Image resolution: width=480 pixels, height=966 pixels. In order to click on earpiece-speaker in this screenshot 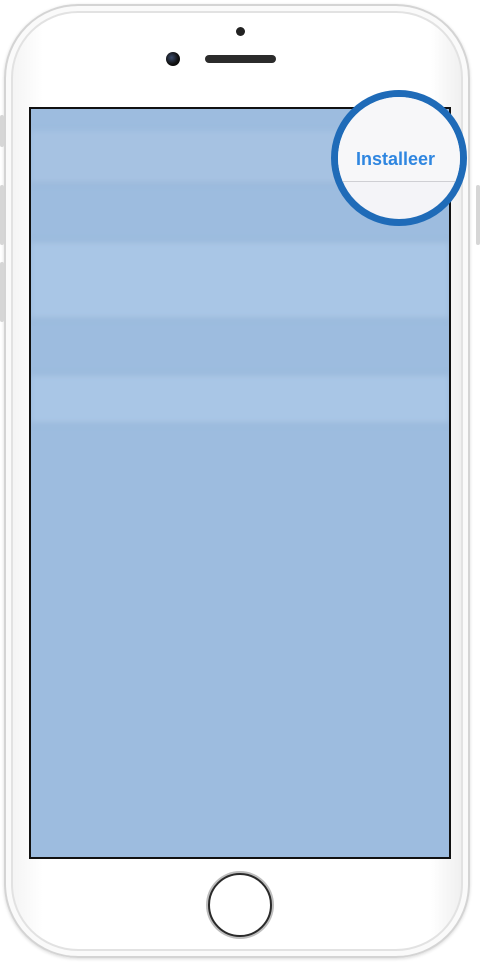, I will do `click(240, 59)`.